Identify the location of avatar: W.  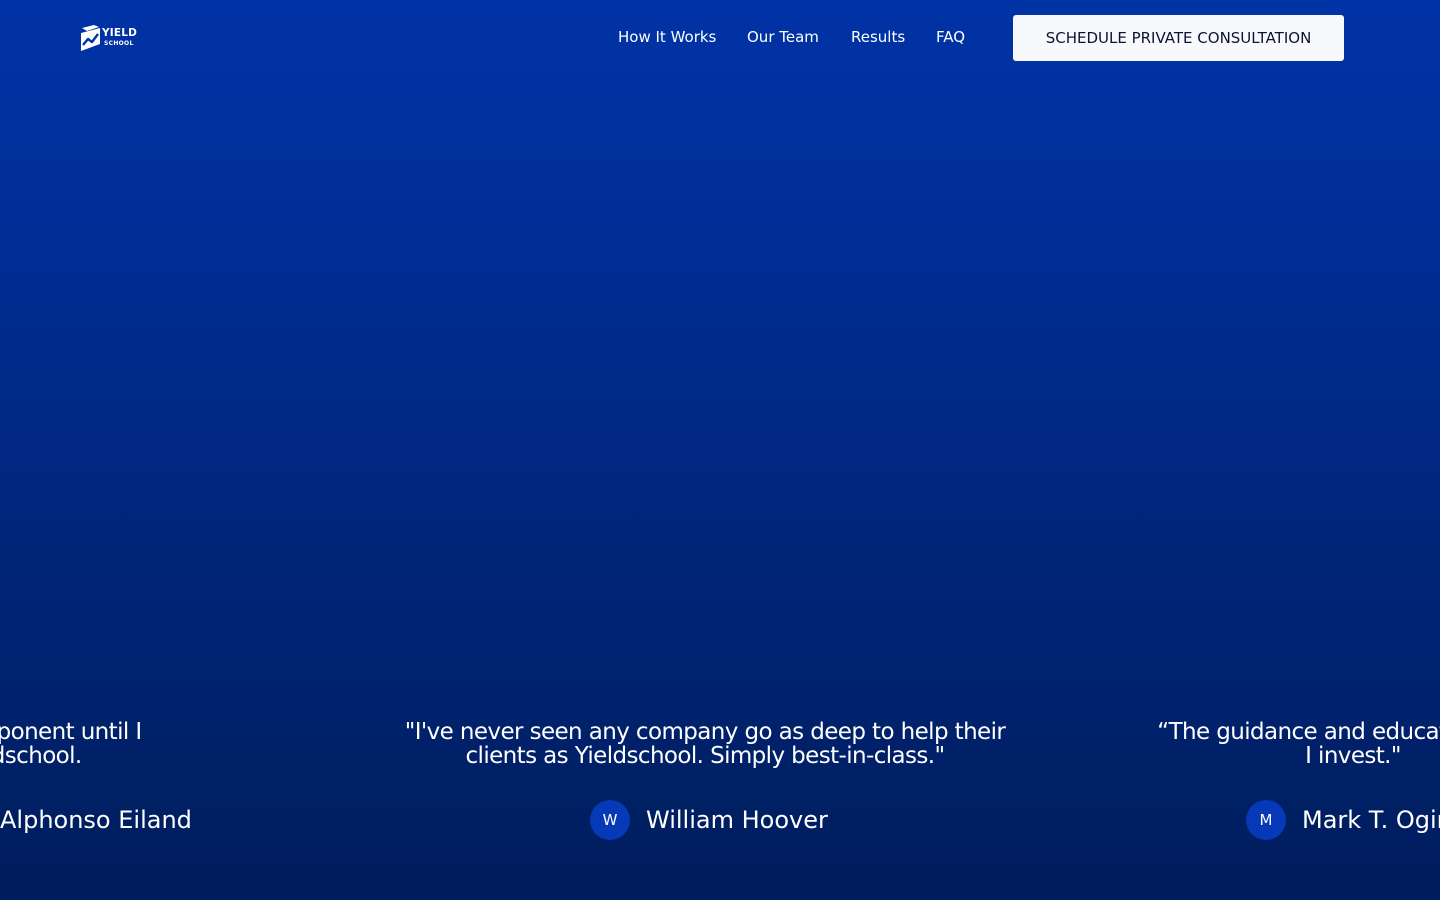
(610, 820).